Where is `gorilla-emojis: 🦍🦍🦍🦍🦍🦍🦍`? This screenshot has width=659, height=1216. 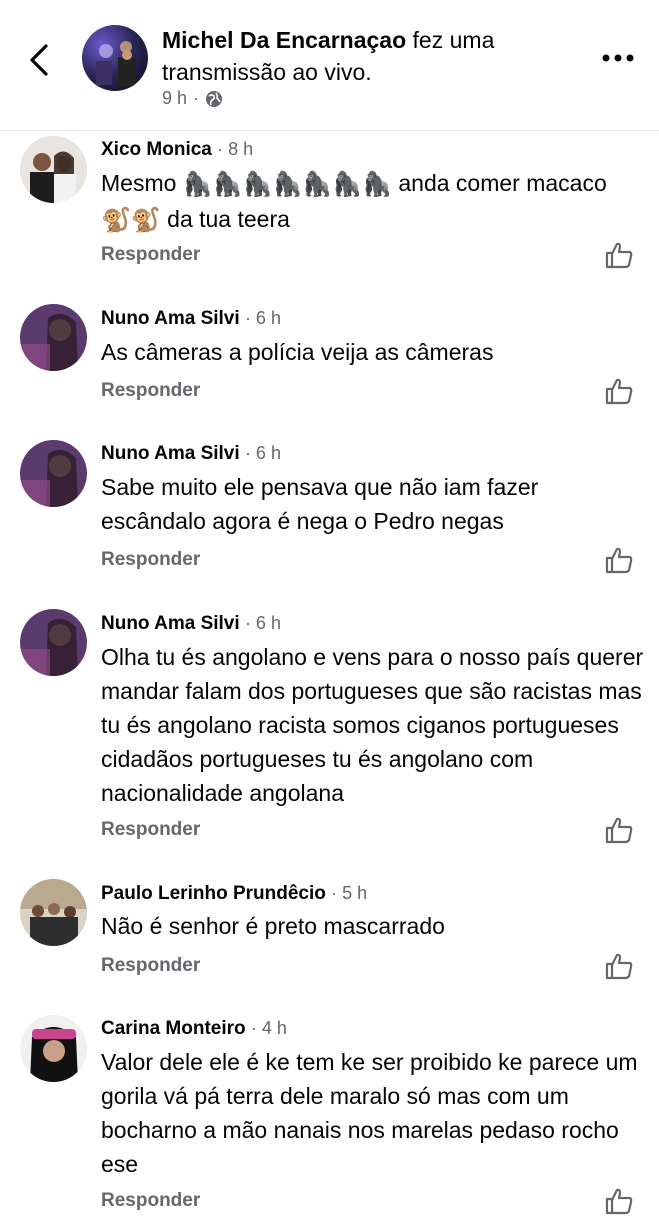 gorilla-emojis: 🦍🦍🦍🦍🦍🦍🦍 is located at coordinates (287, 184).